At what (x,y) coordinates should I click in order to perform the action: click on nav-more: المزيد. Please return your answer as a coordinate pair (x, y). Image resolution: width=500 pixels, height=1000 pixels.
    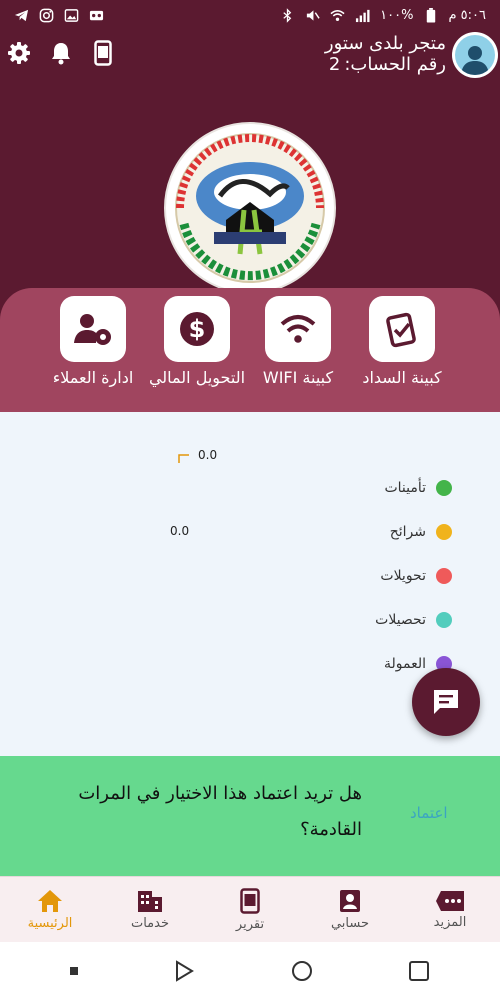
    Looking at the image, I should click on (450, 909).